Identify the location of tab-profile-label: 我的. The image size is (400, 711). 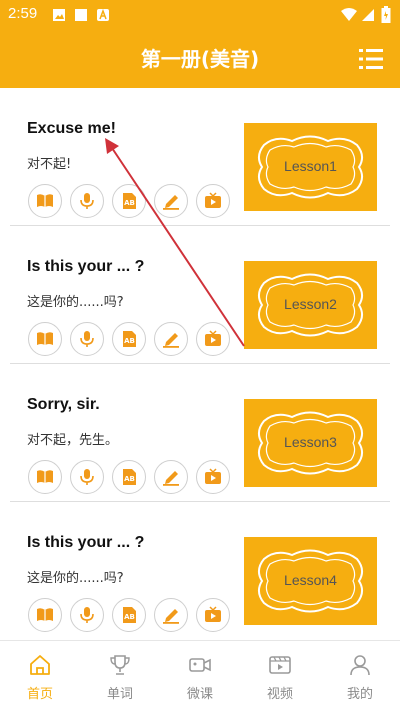
(359, 694).